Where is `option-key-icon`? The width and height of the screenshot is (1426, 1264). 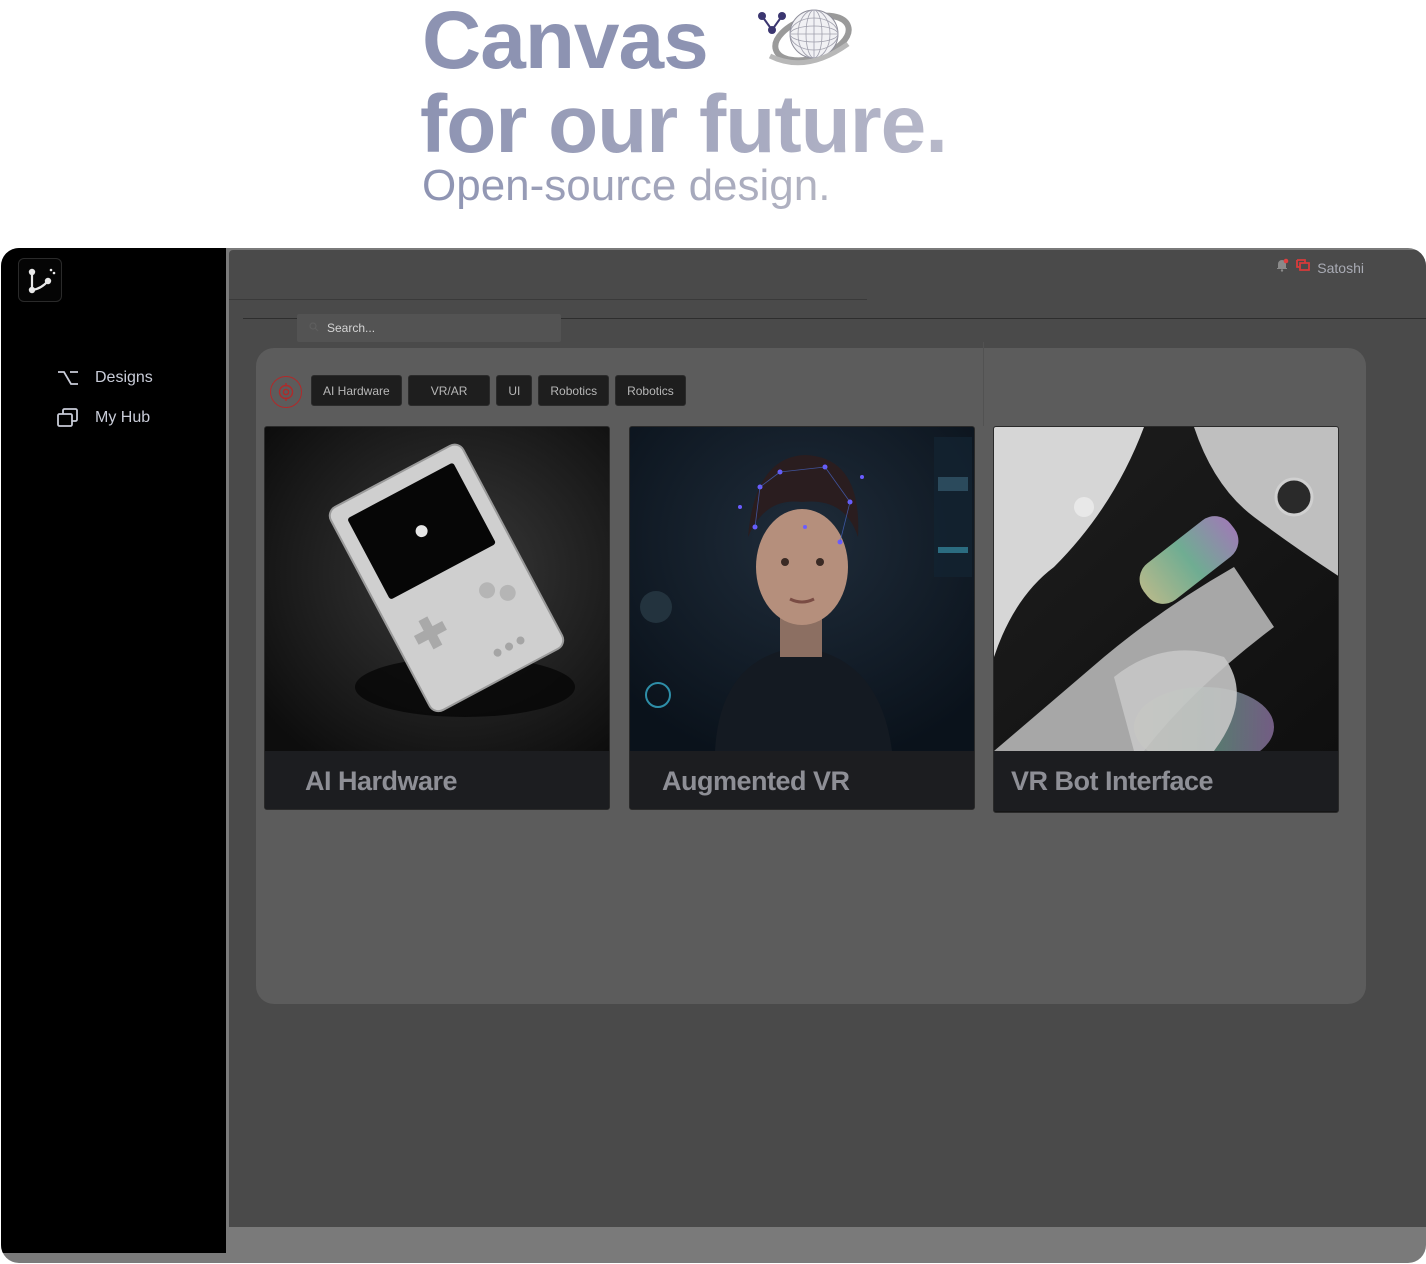 option-key-icon is located at coordinates (68, 378).